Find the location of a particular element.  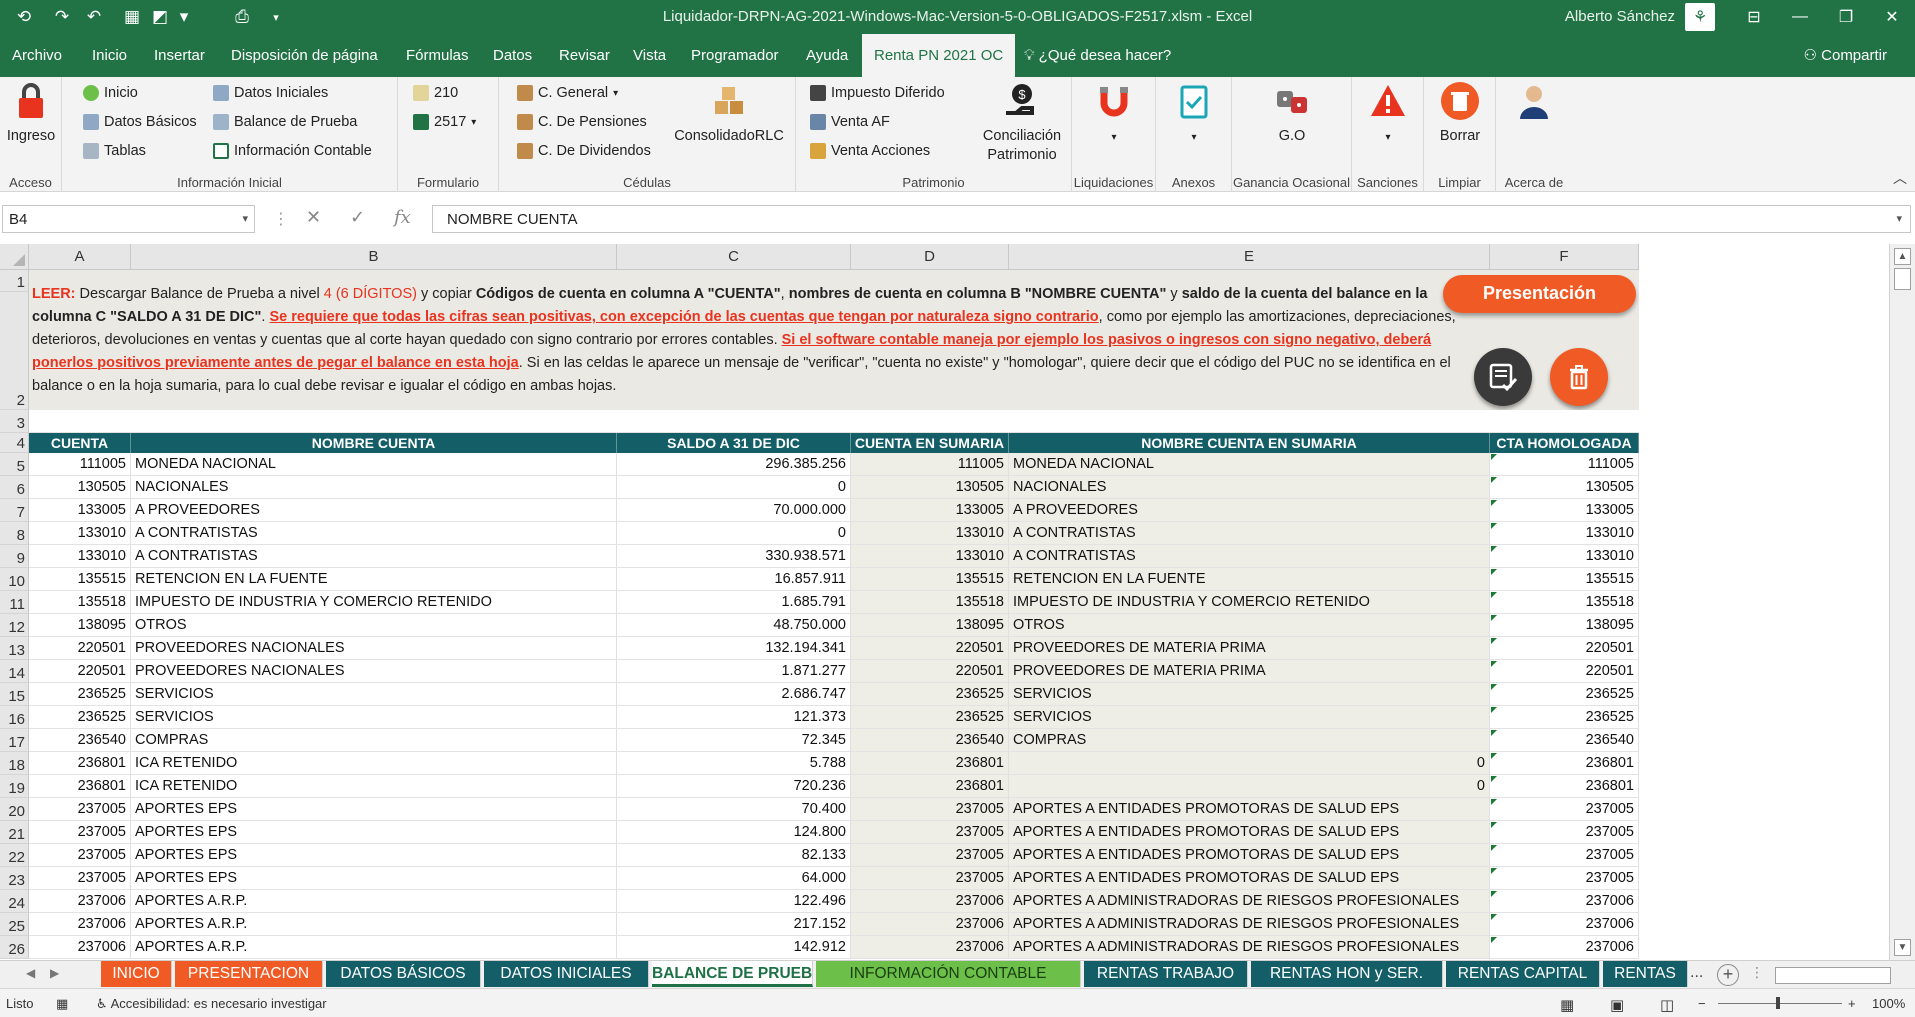

conciliacion-patrimonio-button: $ Conciliación Patrimonio is located at coordinates (1022, 123).